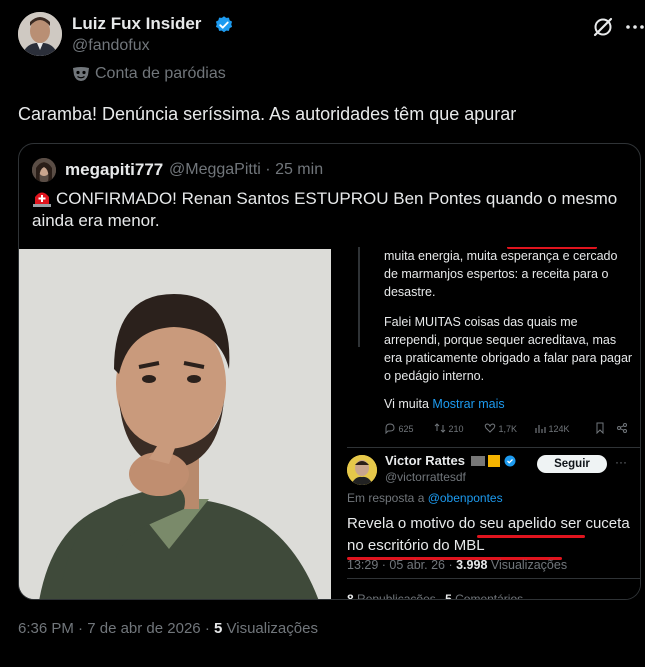  Describe the element at coordinates (44, 170) in the screenshot. I see `quote-author-avatar` at that location.